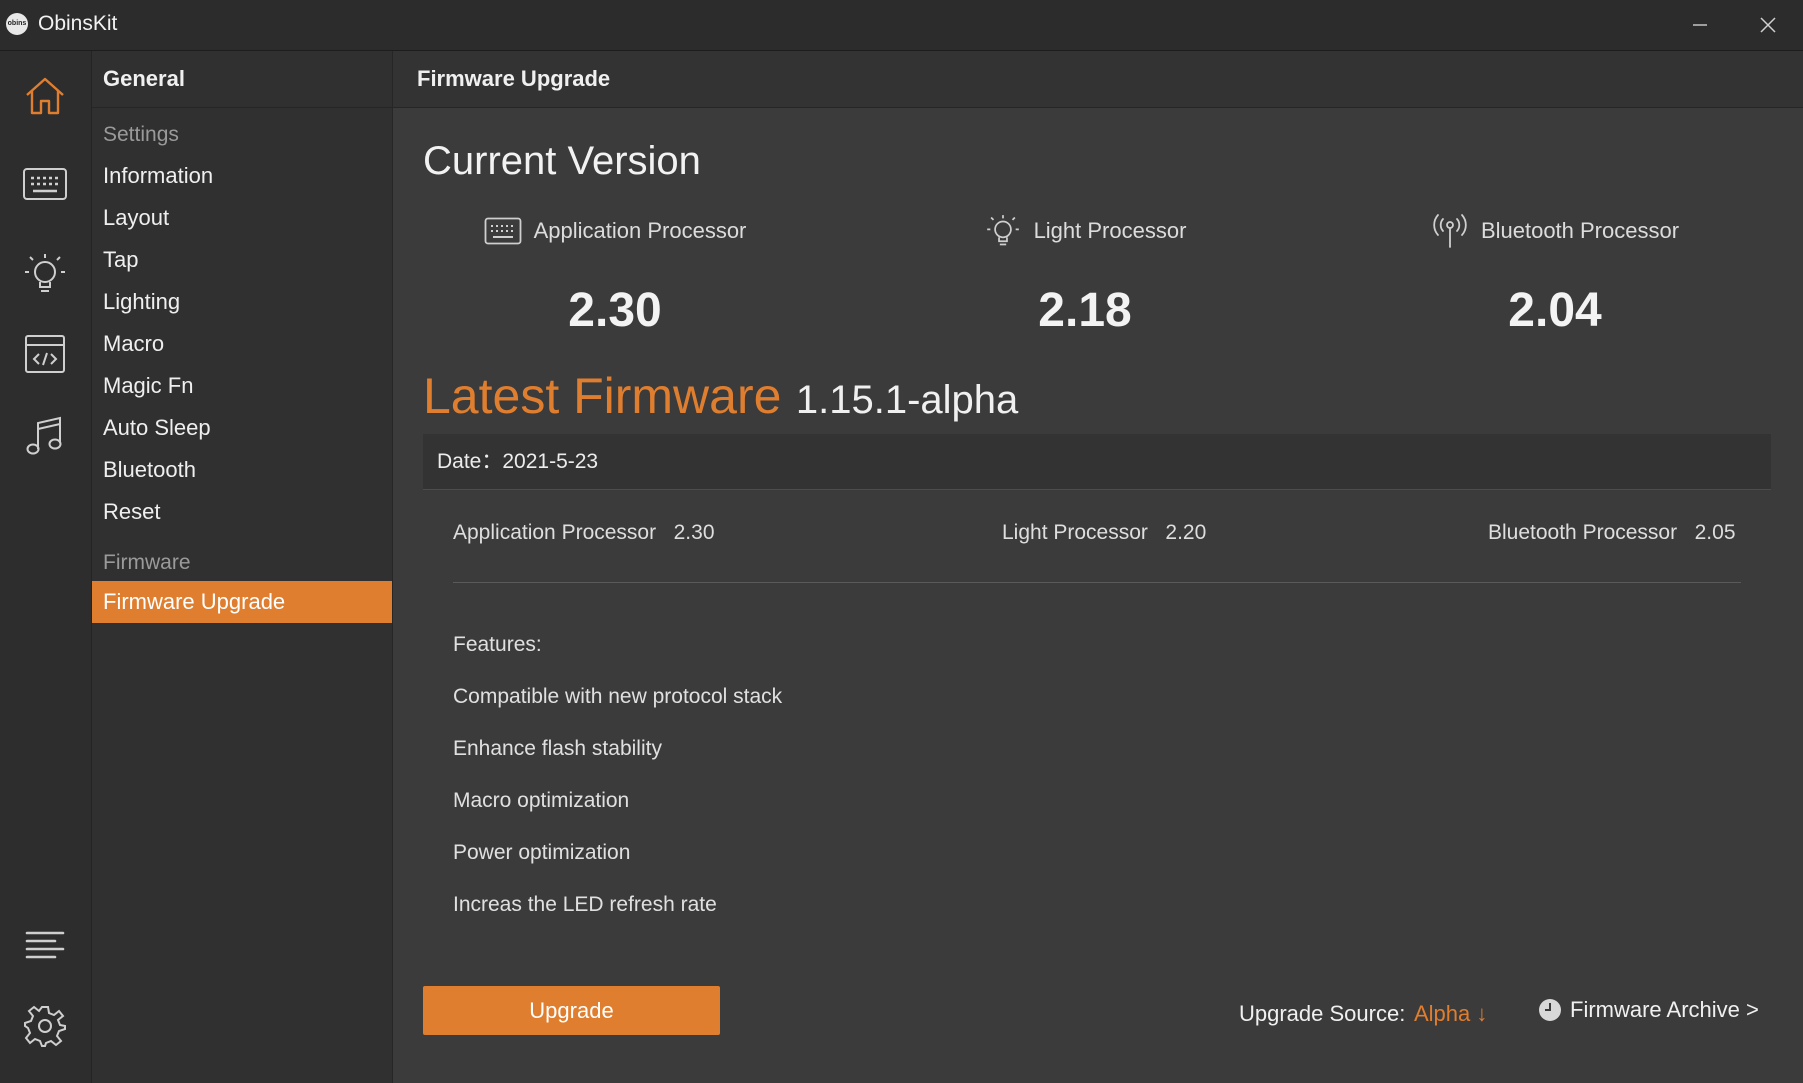 This screenshot has width=1803, height=1083. I want to click on upgrade-source-dropdown: Alpha ↓, so click(1450, 1014).